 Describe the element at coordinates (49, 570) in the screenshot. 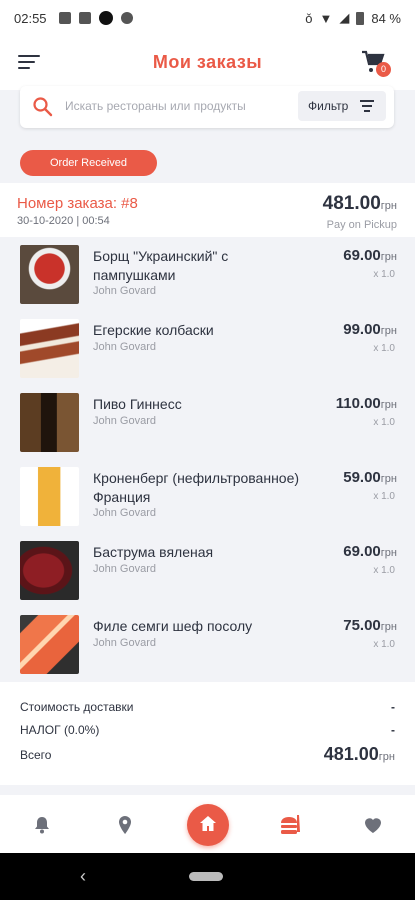

I see `item-image-basturma` at that location.